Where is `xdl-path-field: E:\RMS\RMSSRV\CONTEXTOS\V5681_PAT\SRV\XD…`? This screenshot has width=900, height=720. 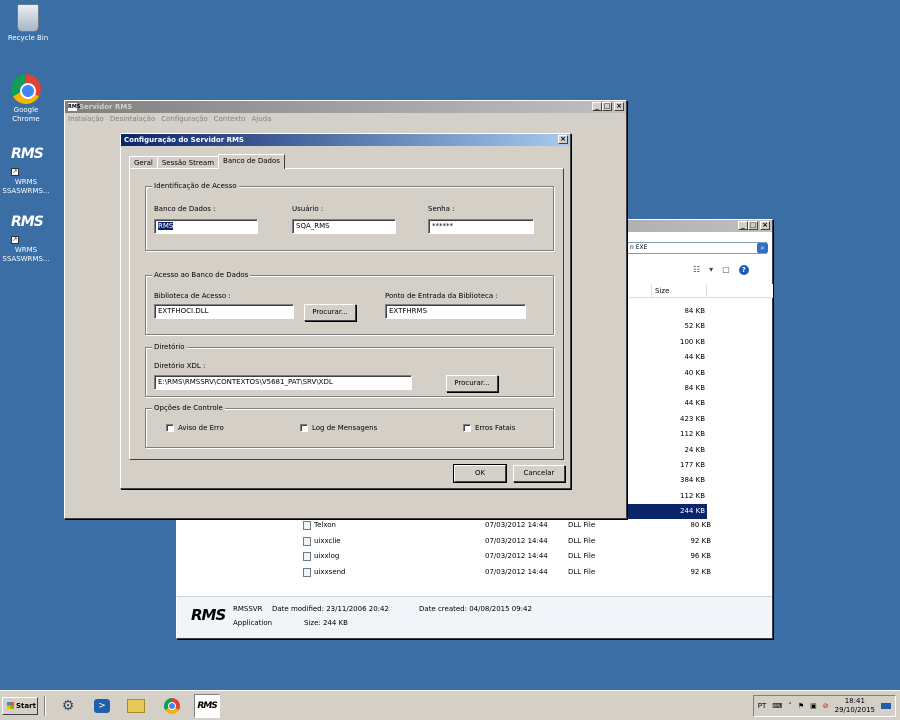
xdl-path-field: E:\RMS\RMSSRV\CONTEXTOS\V5681_PAT\SRV\XD… is located at coordinates (283, 382).